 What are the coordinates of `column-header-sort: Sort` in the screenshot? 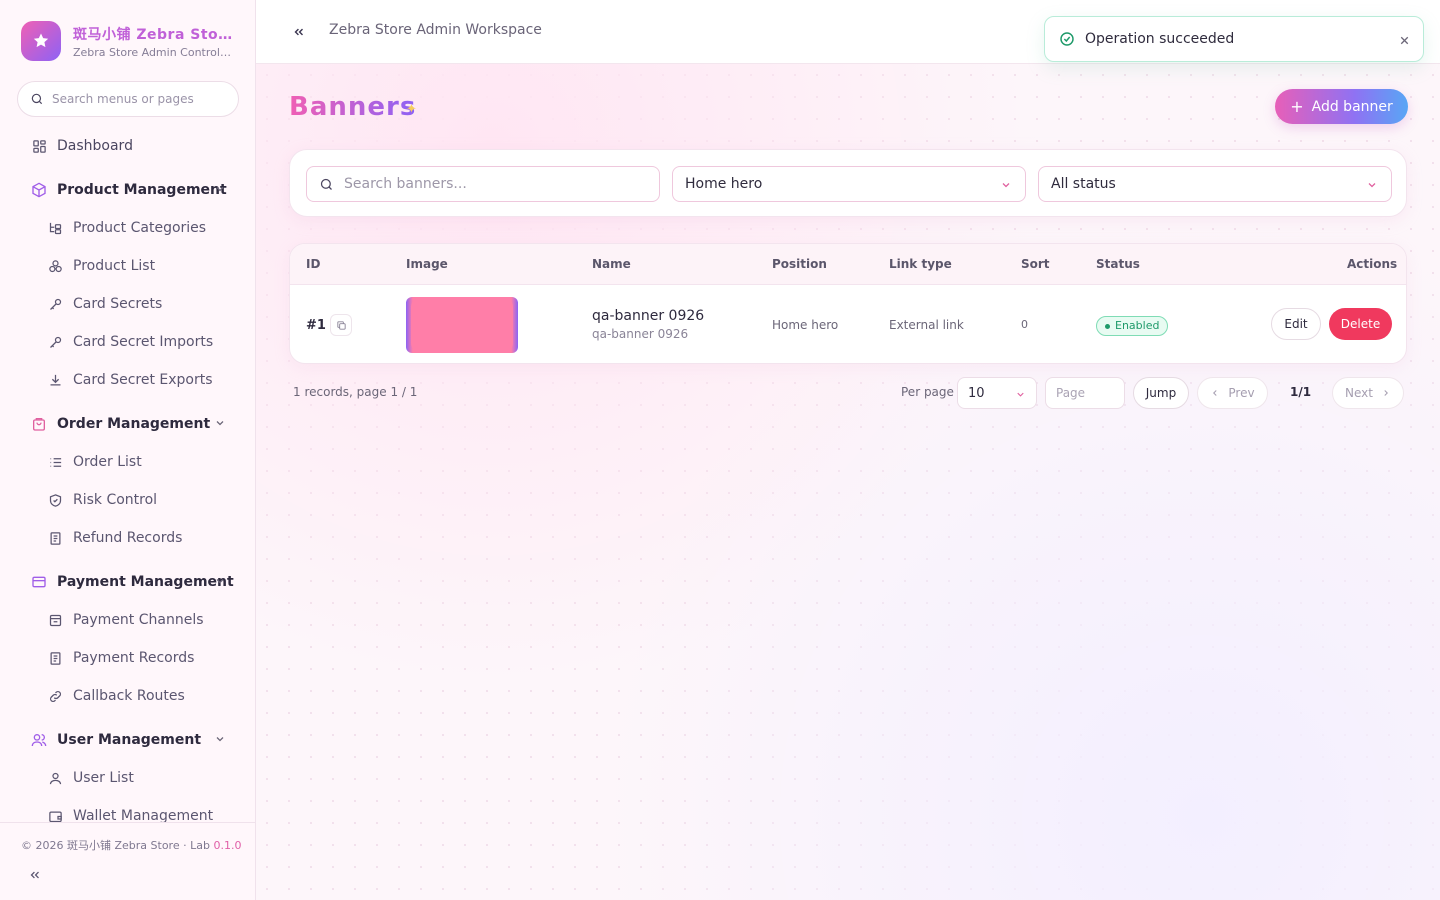 It's located at (1035, 264).